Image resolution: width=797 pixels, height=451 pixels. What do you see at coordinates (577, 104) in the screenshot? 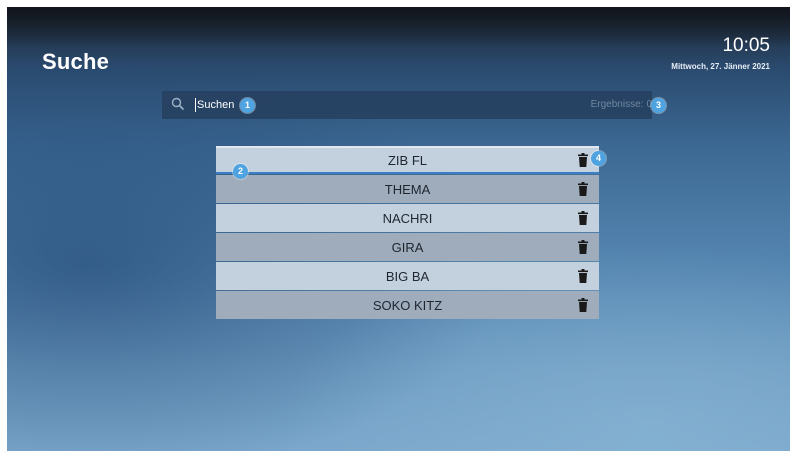
I see `results-count: Ergebnisse: 0` at bounding box center [577, 104].